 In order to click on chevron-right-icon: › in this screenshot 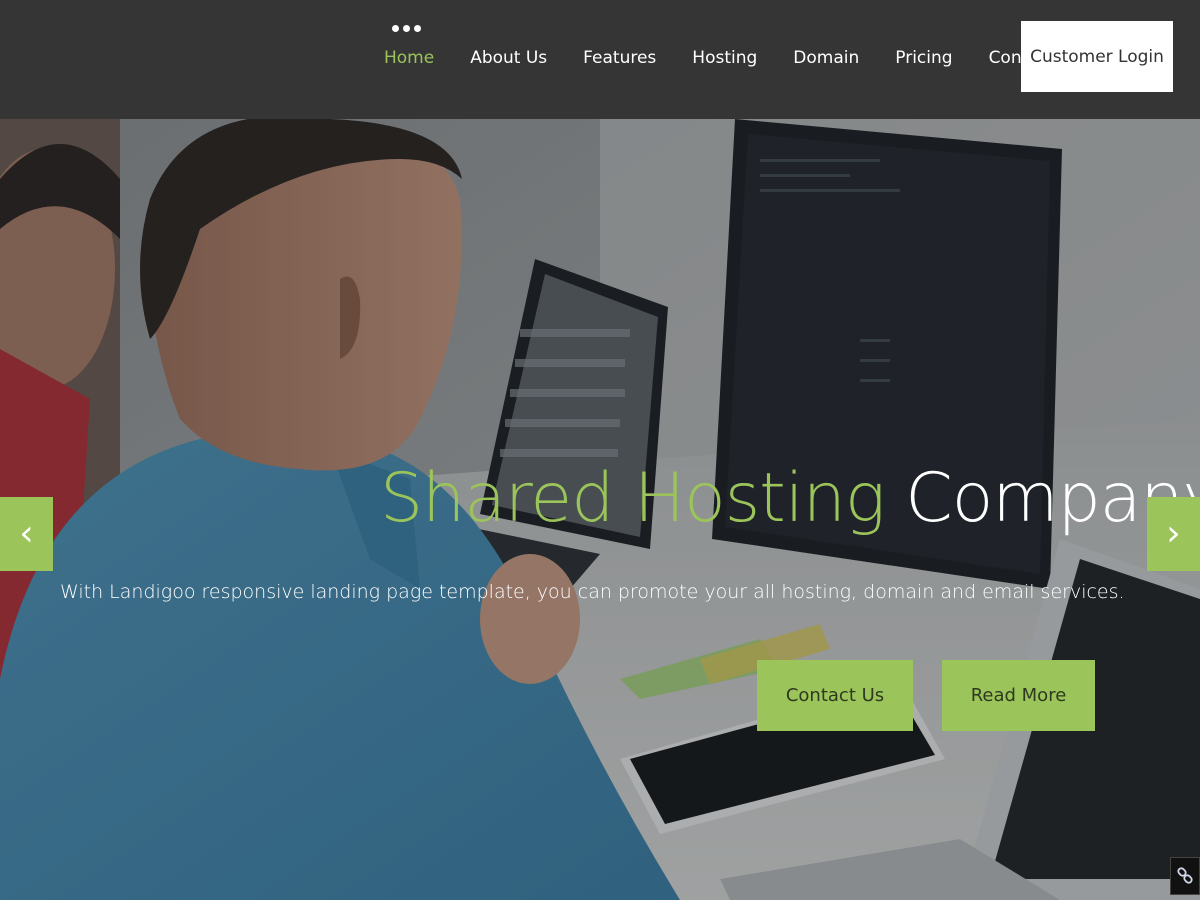, I will do `click(1173, 534)`.